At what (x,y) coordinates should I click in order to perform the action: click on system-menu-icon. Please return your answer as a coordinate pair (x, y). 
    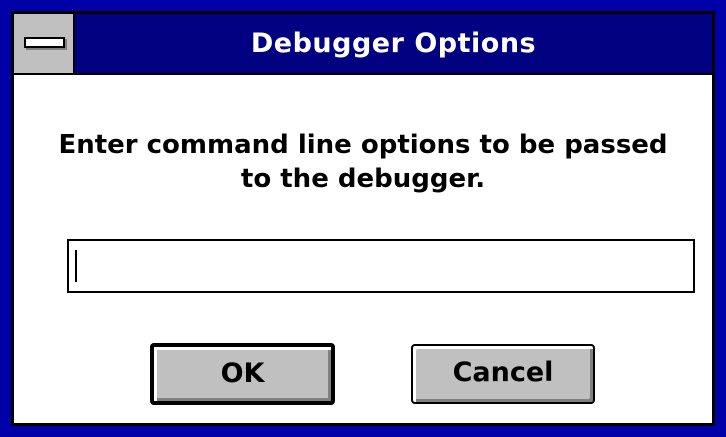
    Looking at the image, I should click on (44, 42).